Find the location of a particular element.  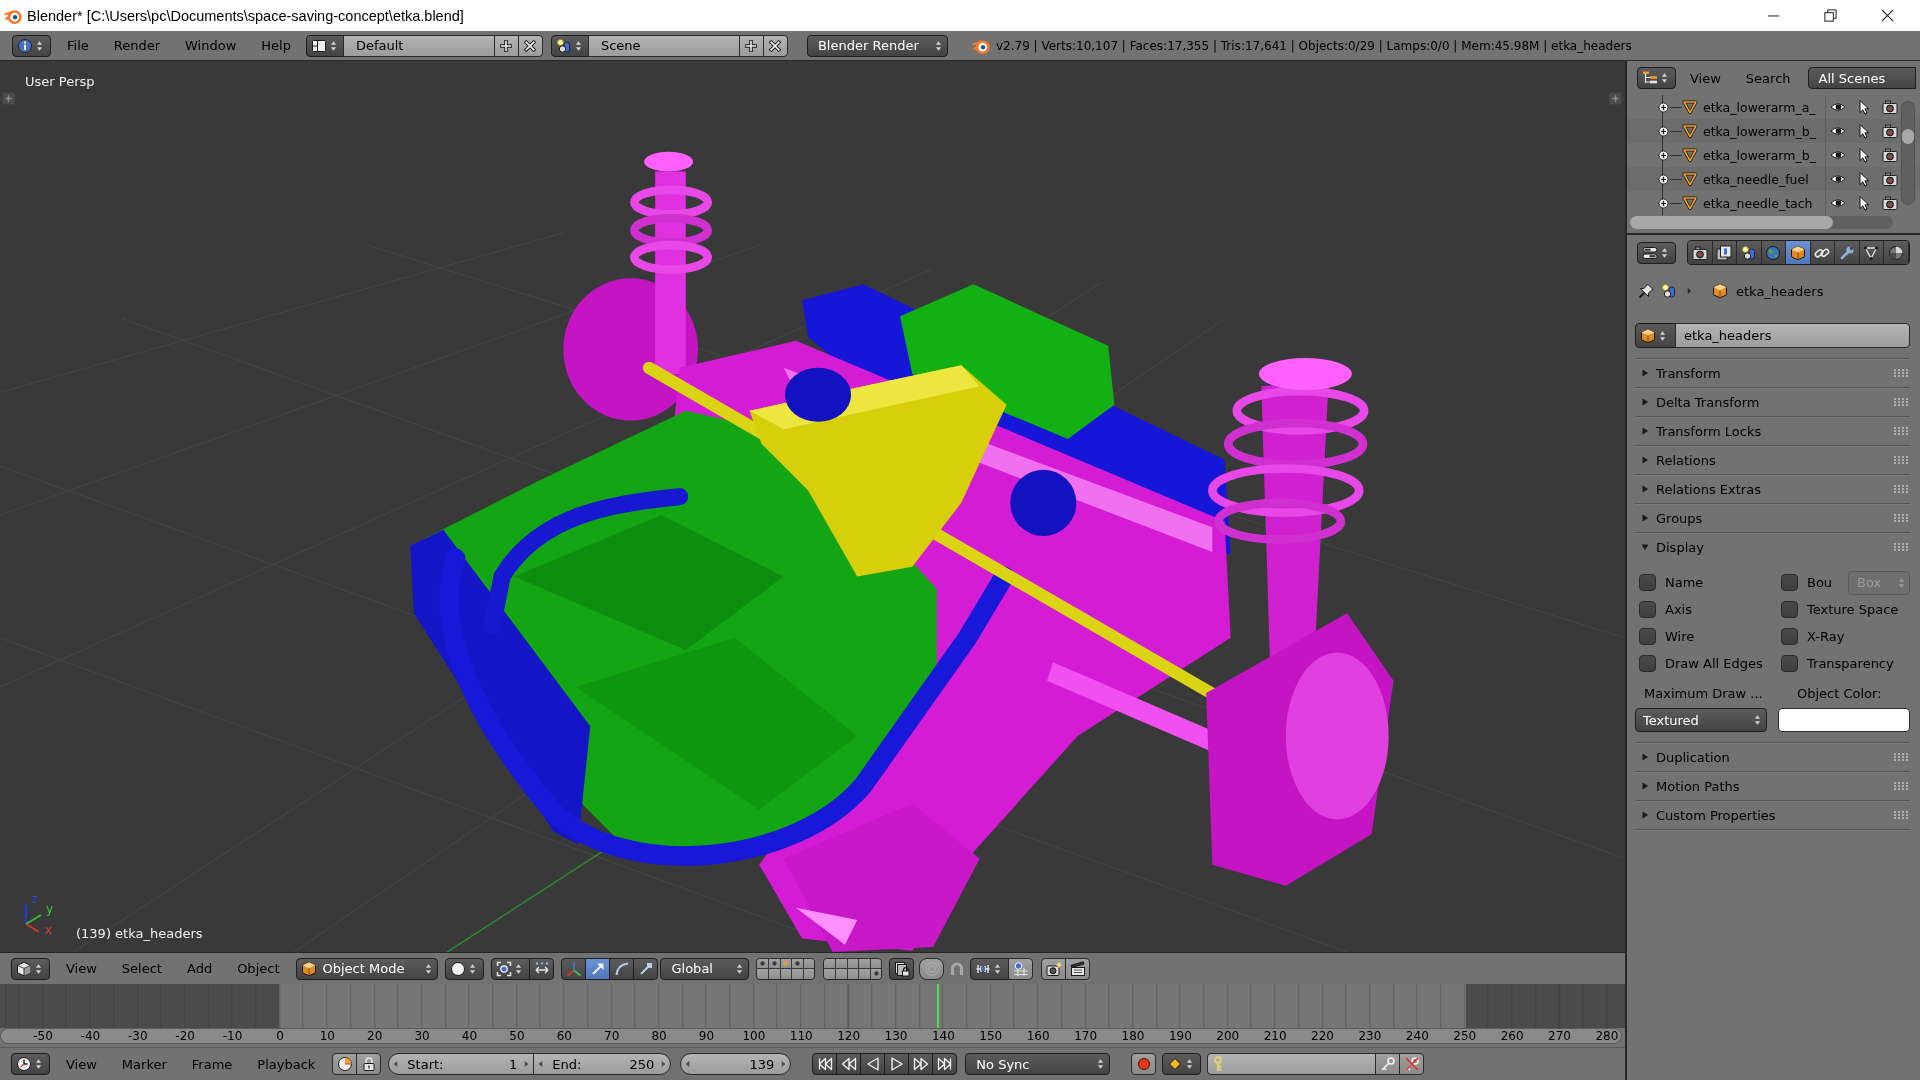

end-frame-field: End: 250 is located at coordinates (602, 1064).